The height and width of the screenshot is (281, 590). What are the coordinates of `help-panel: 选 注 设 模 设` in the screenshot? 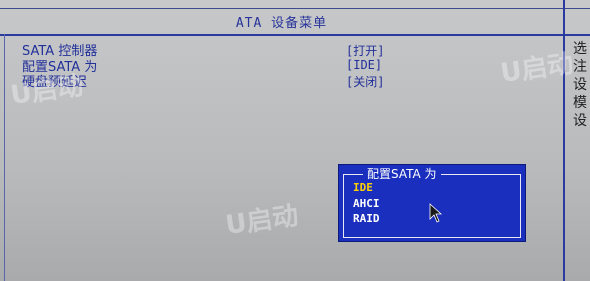 It's located at (581, 85).